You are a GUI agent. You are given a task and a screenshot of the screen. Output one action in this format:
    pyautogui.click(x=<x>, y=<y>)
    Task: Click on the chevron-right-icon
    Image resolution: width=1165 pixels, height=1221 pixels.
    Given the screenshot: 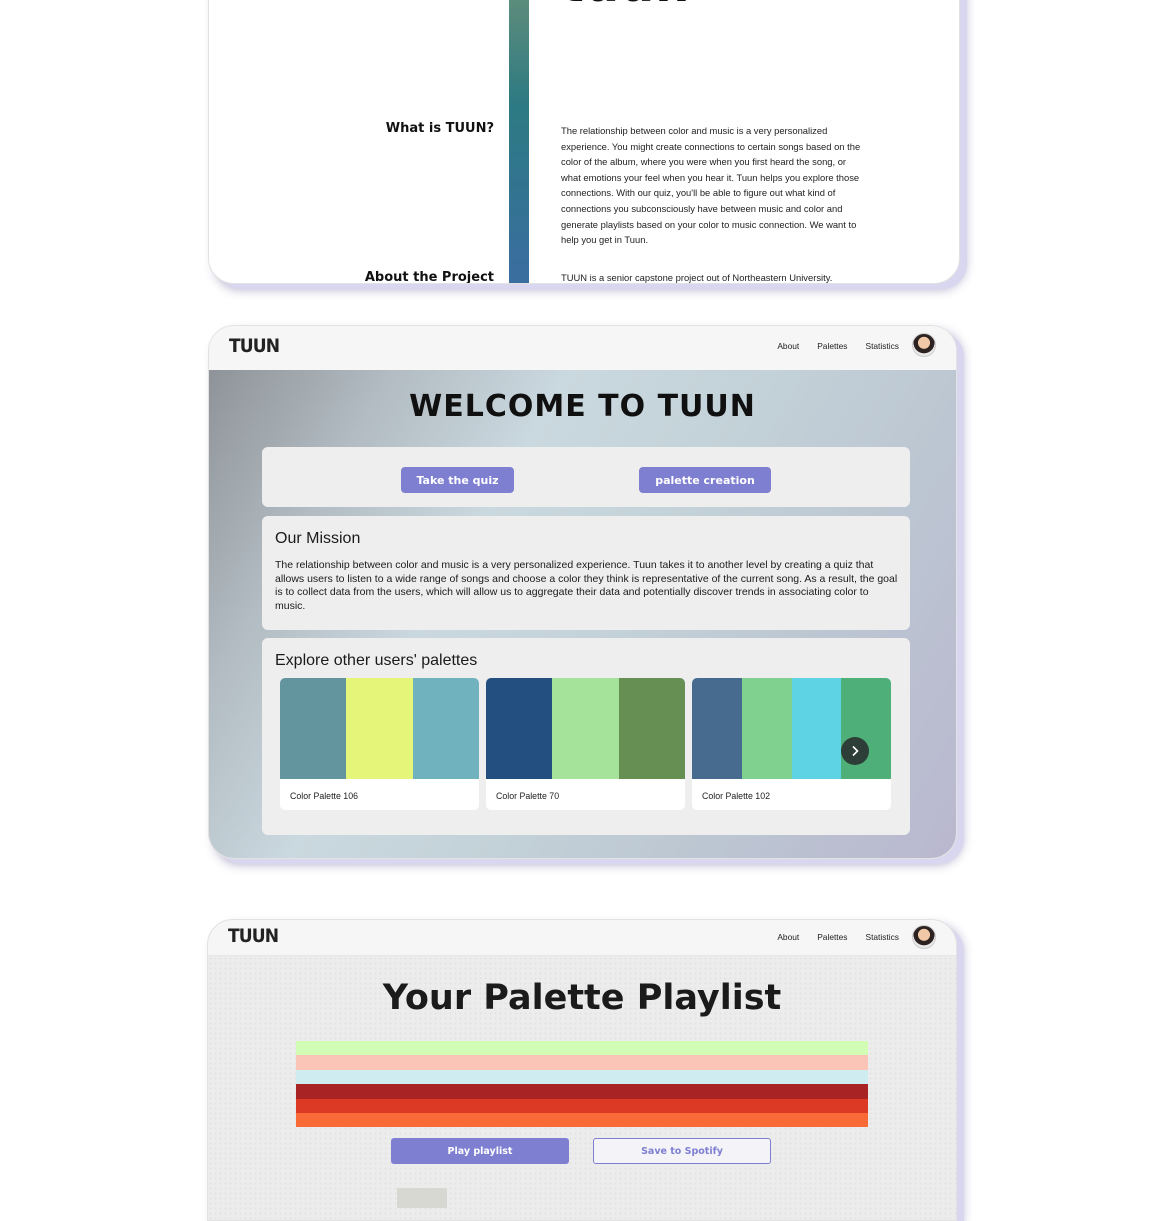 What is the action you would take?
    pyautogui.click(x=855, y=751)
    